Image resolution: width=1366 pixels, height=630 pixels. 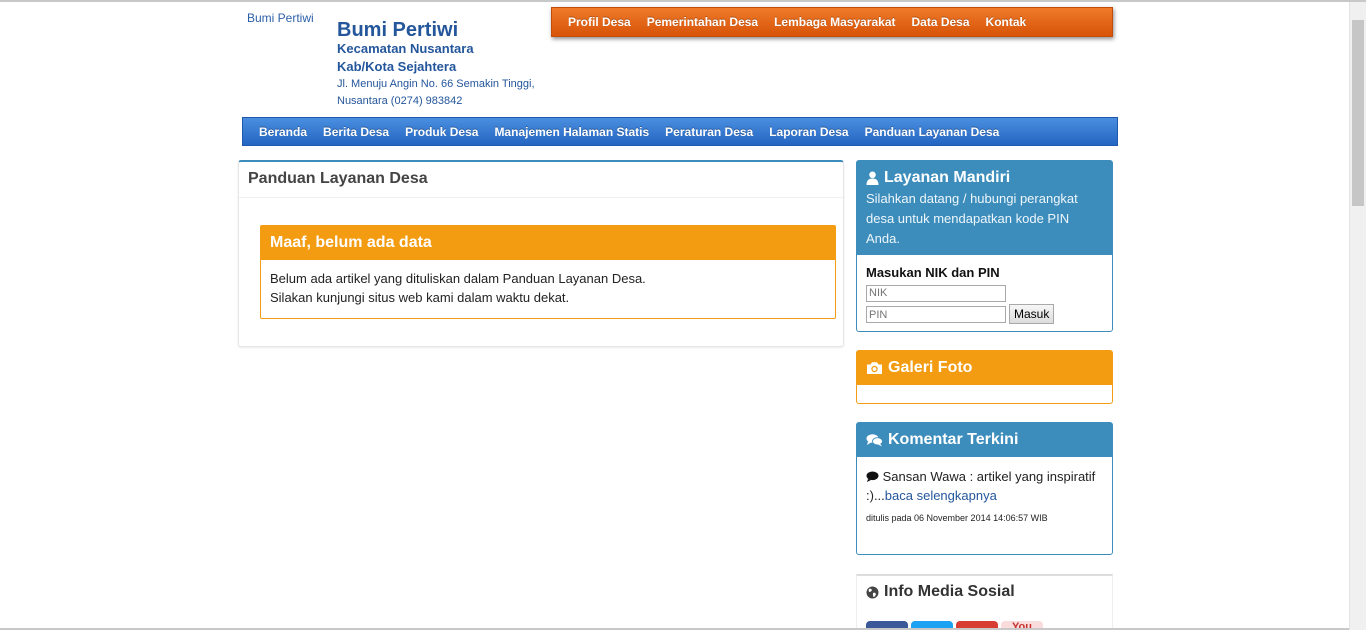 I want to click on galeri-foto-title: Galeri Foto, so click(x=930, y=368).